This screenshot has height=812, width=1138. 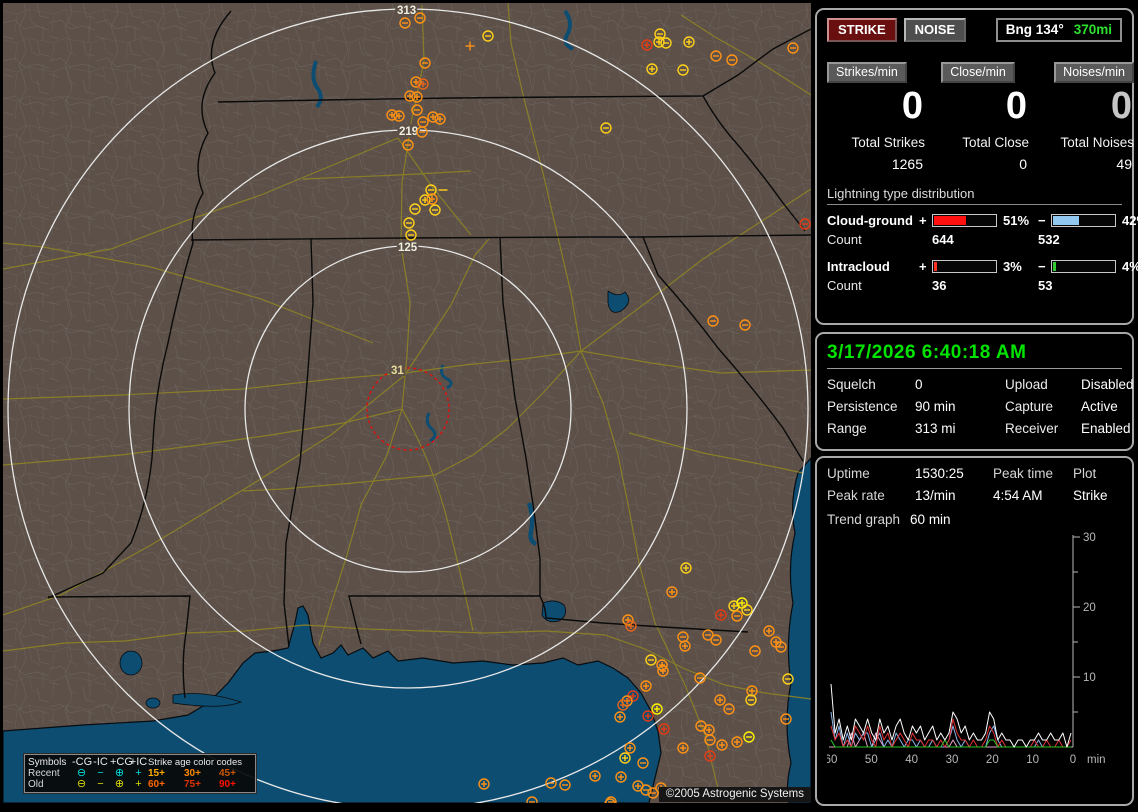 What do you see at coordinates (935, 428) in the screenshot?
I see `range-value: 313 mi` at bounding box center [935, 428].